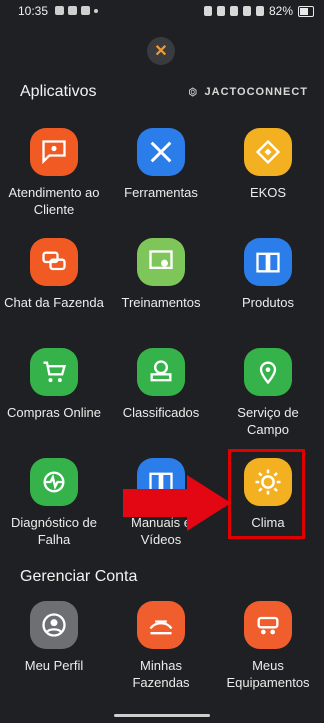 The image size is (324, 723). Describe the element at coordinates (268, 625) in the screenshot. I see `equipment-icon` at that location.